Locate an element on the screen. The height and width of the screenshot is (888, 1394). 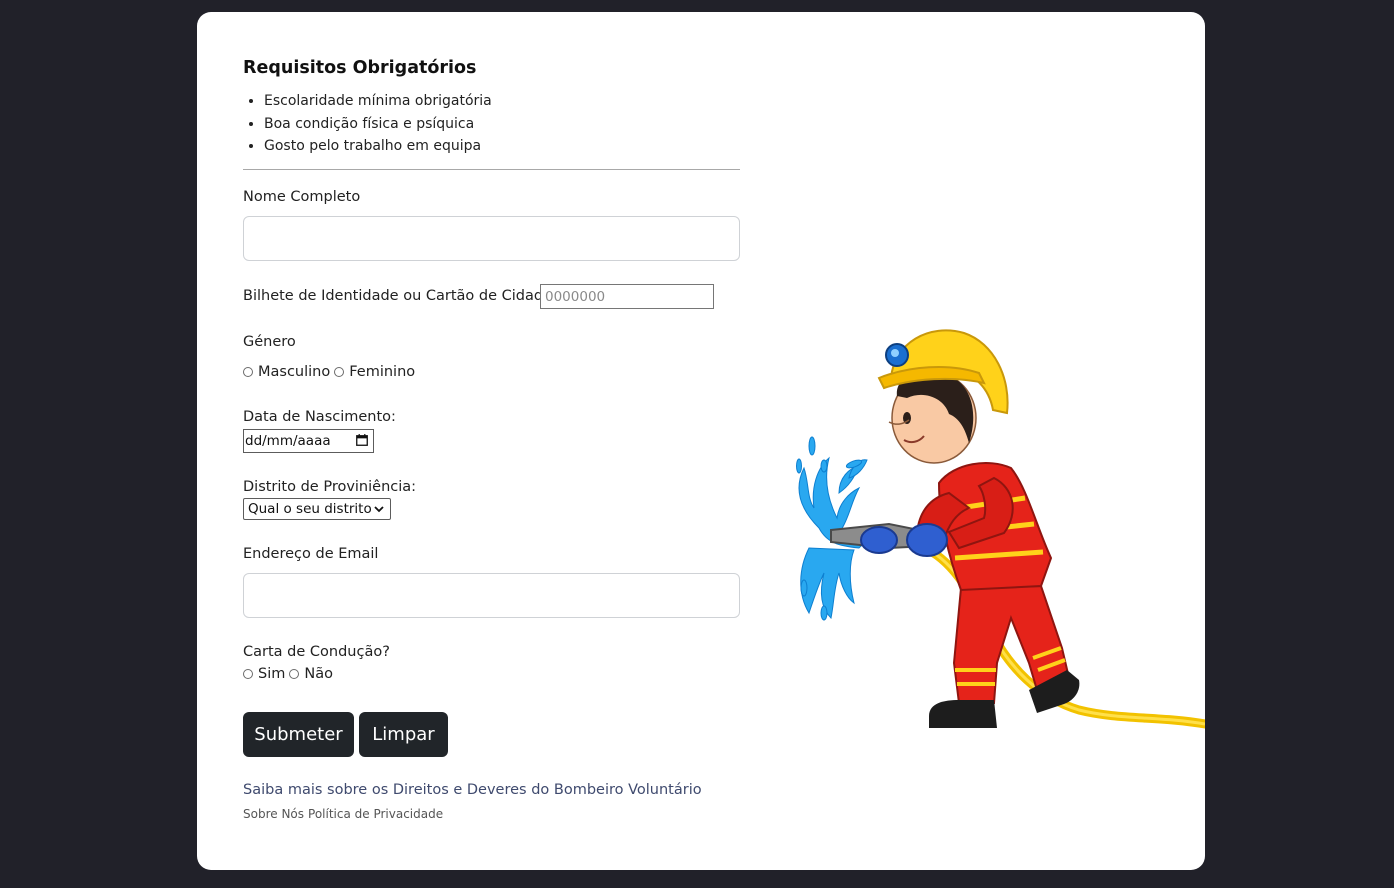
requirements-title: Requisitos Obrigatórios is located at coordinates (360, 68).